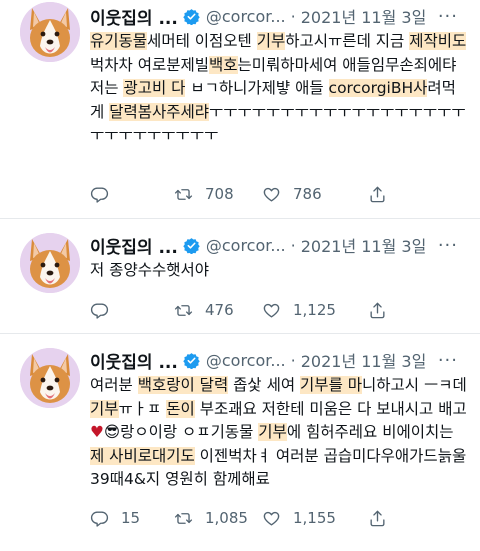  Describe the element at coordinates (370, 432) in the screenshot. I see `text-segment: 에 힘허주레요 비에이치는` at that location.